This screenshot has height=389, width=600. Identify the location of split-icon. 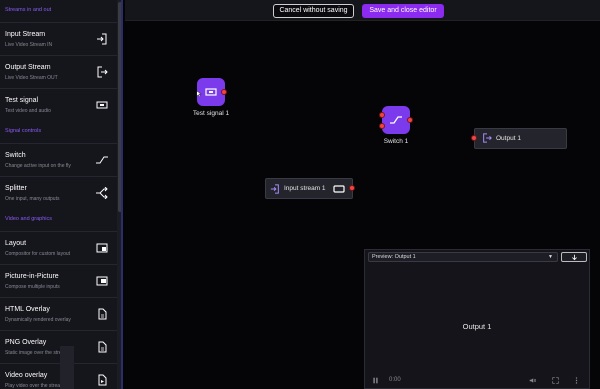
(102, 193).